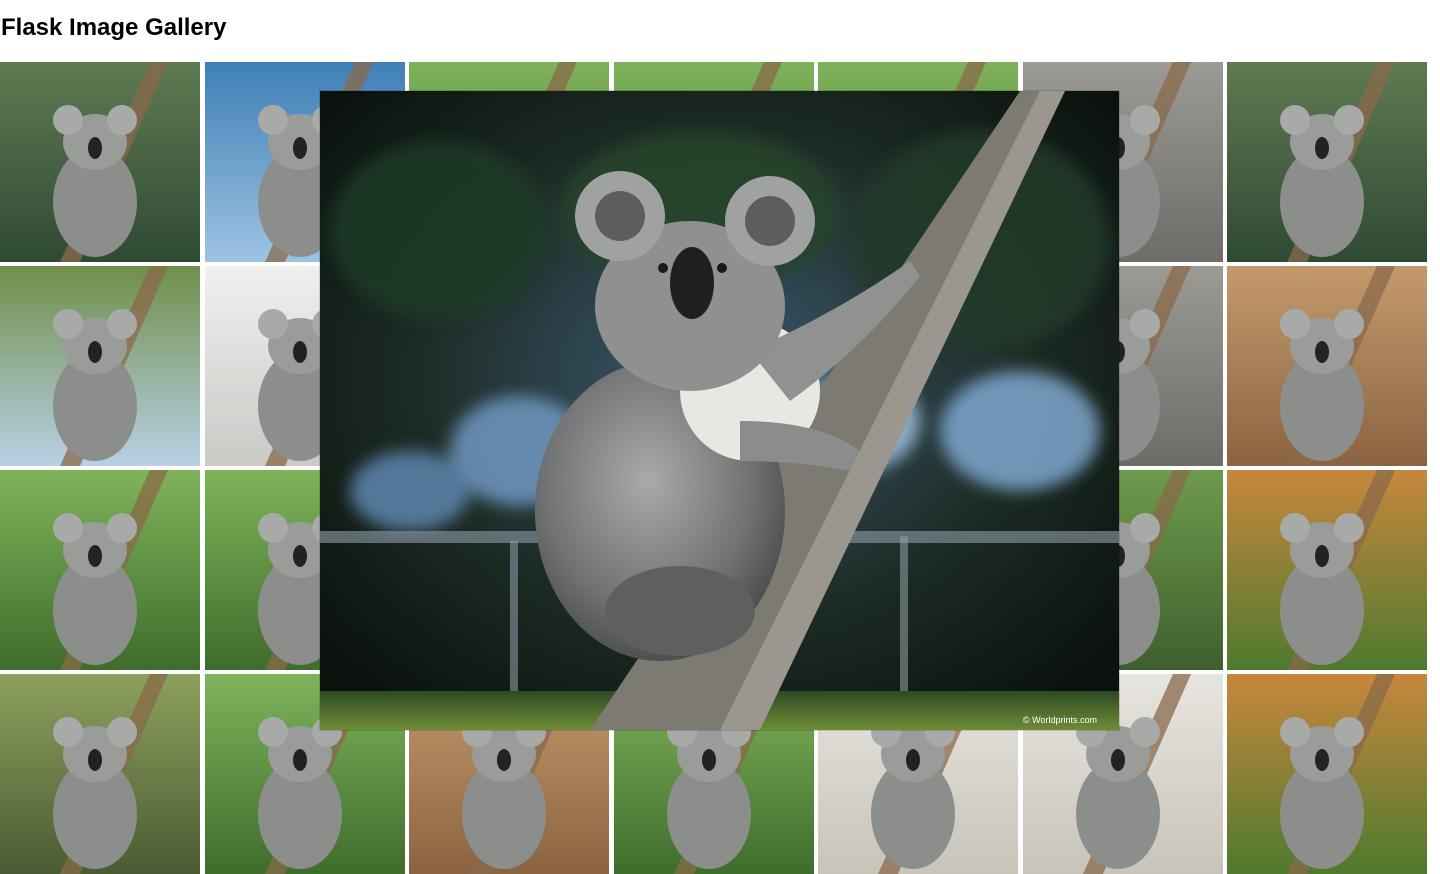  I want to click on page-title: Flask Image Gallery, so click(114, 27).